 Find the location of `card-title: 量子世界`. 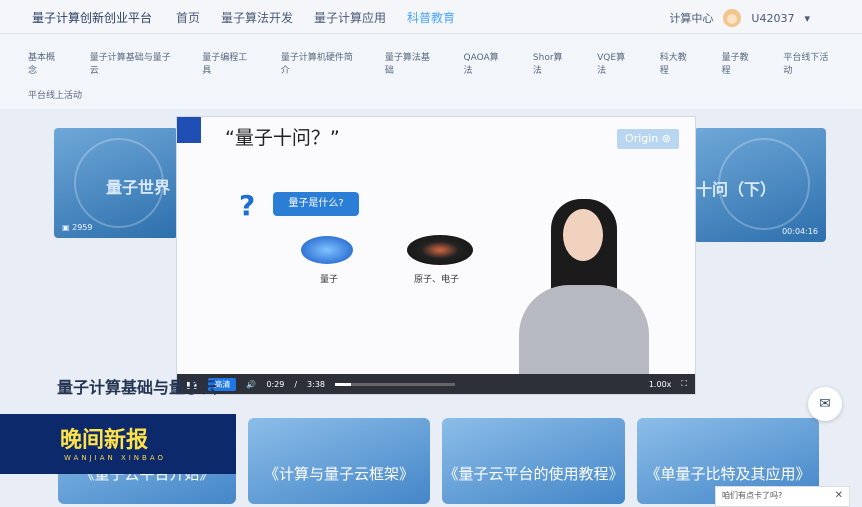

card-title: 量子世界 is located at coordinates (138, 187).